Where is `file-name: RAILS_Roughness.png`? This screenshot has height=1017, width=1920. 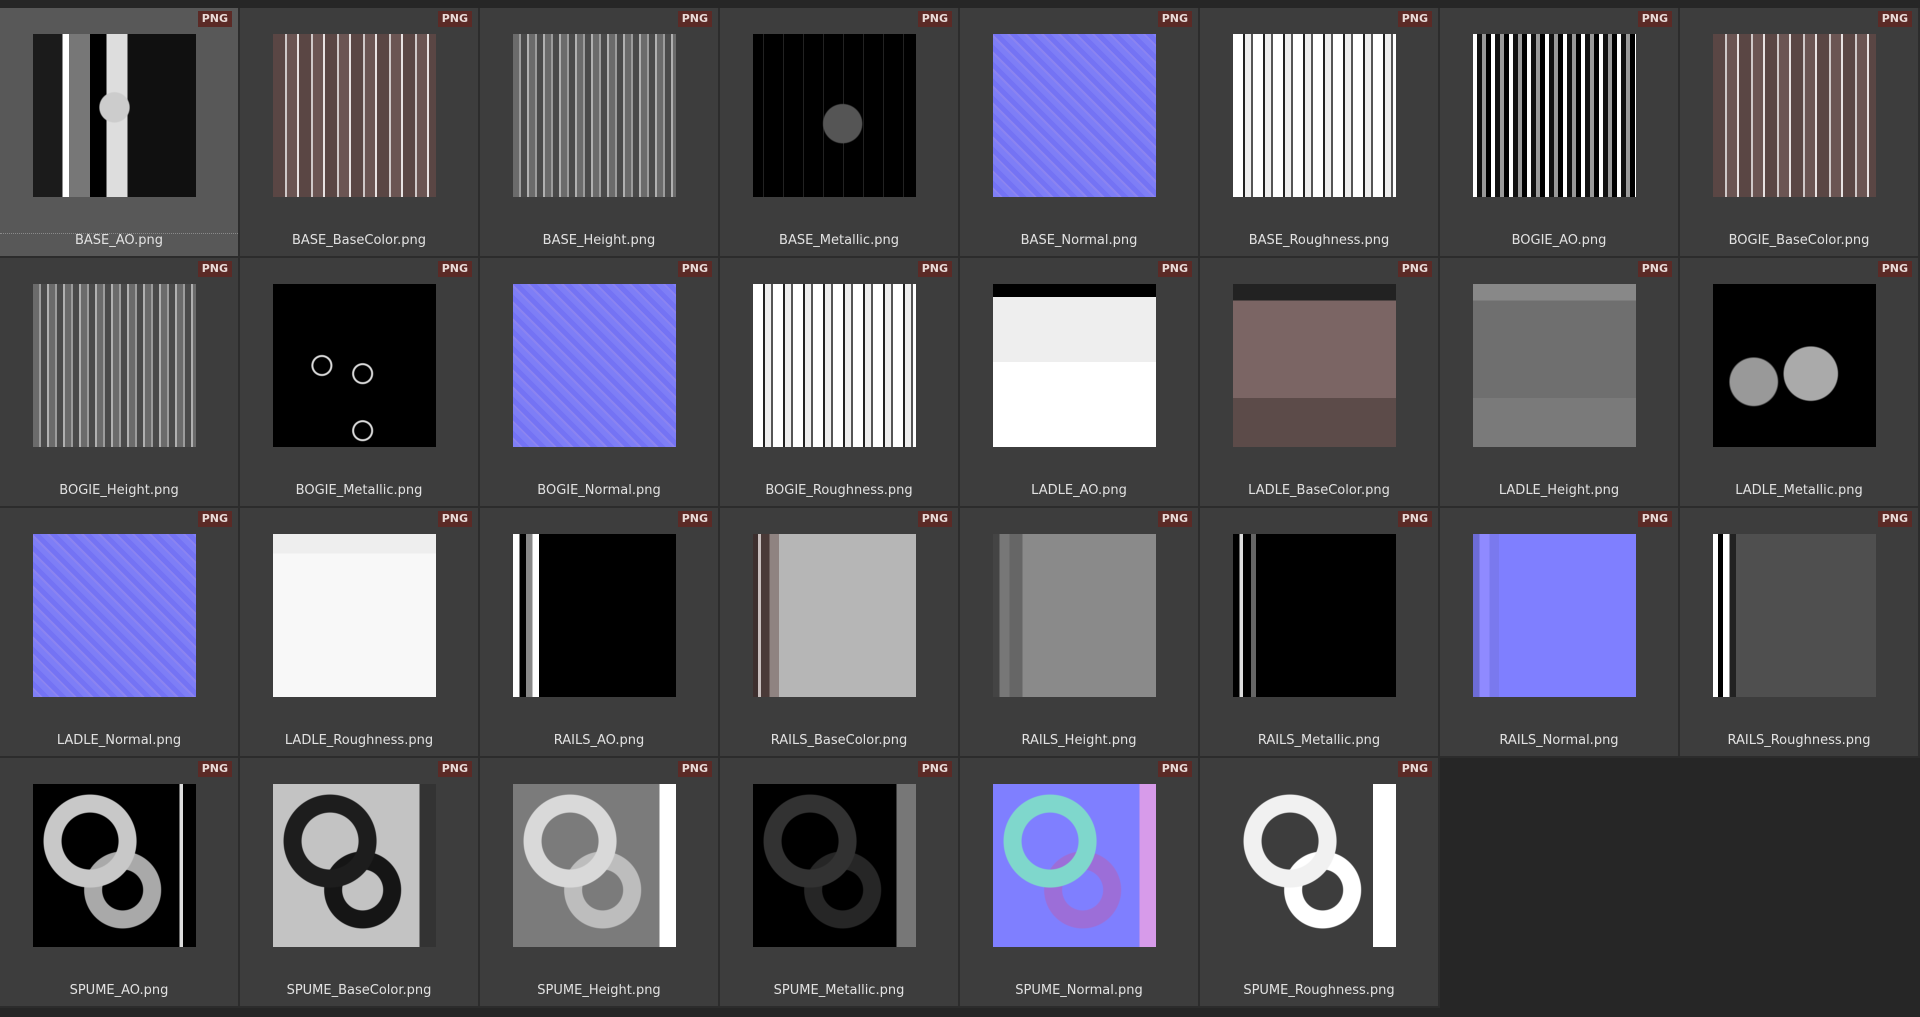
file-name: RAILS_Roughness.png is located at coordinates (1799, 740).